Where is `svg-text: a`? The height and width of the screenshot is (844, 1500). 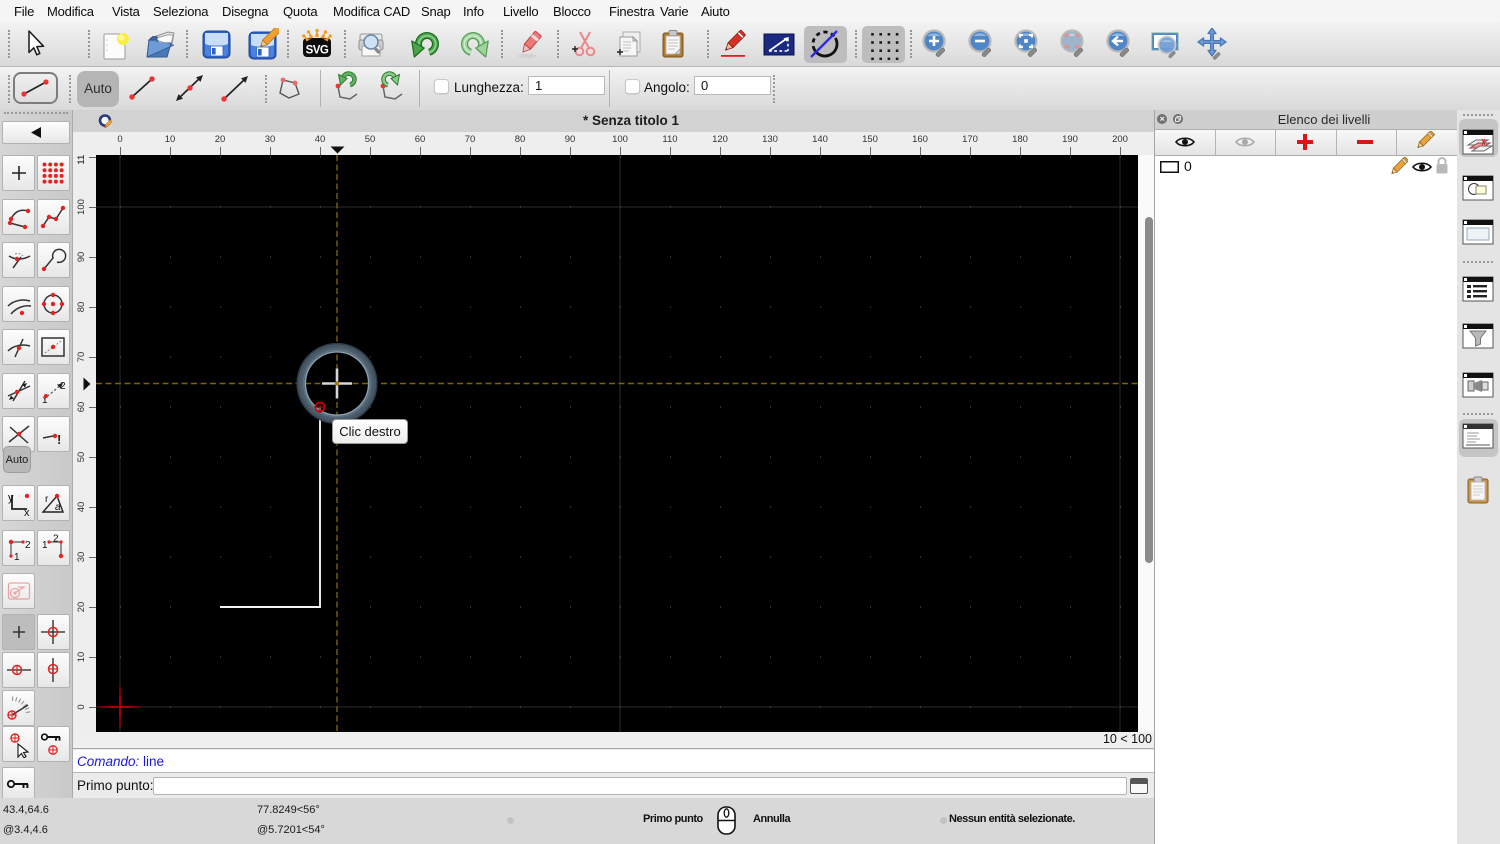
svg-text: a is located at coordinates (58, 507).